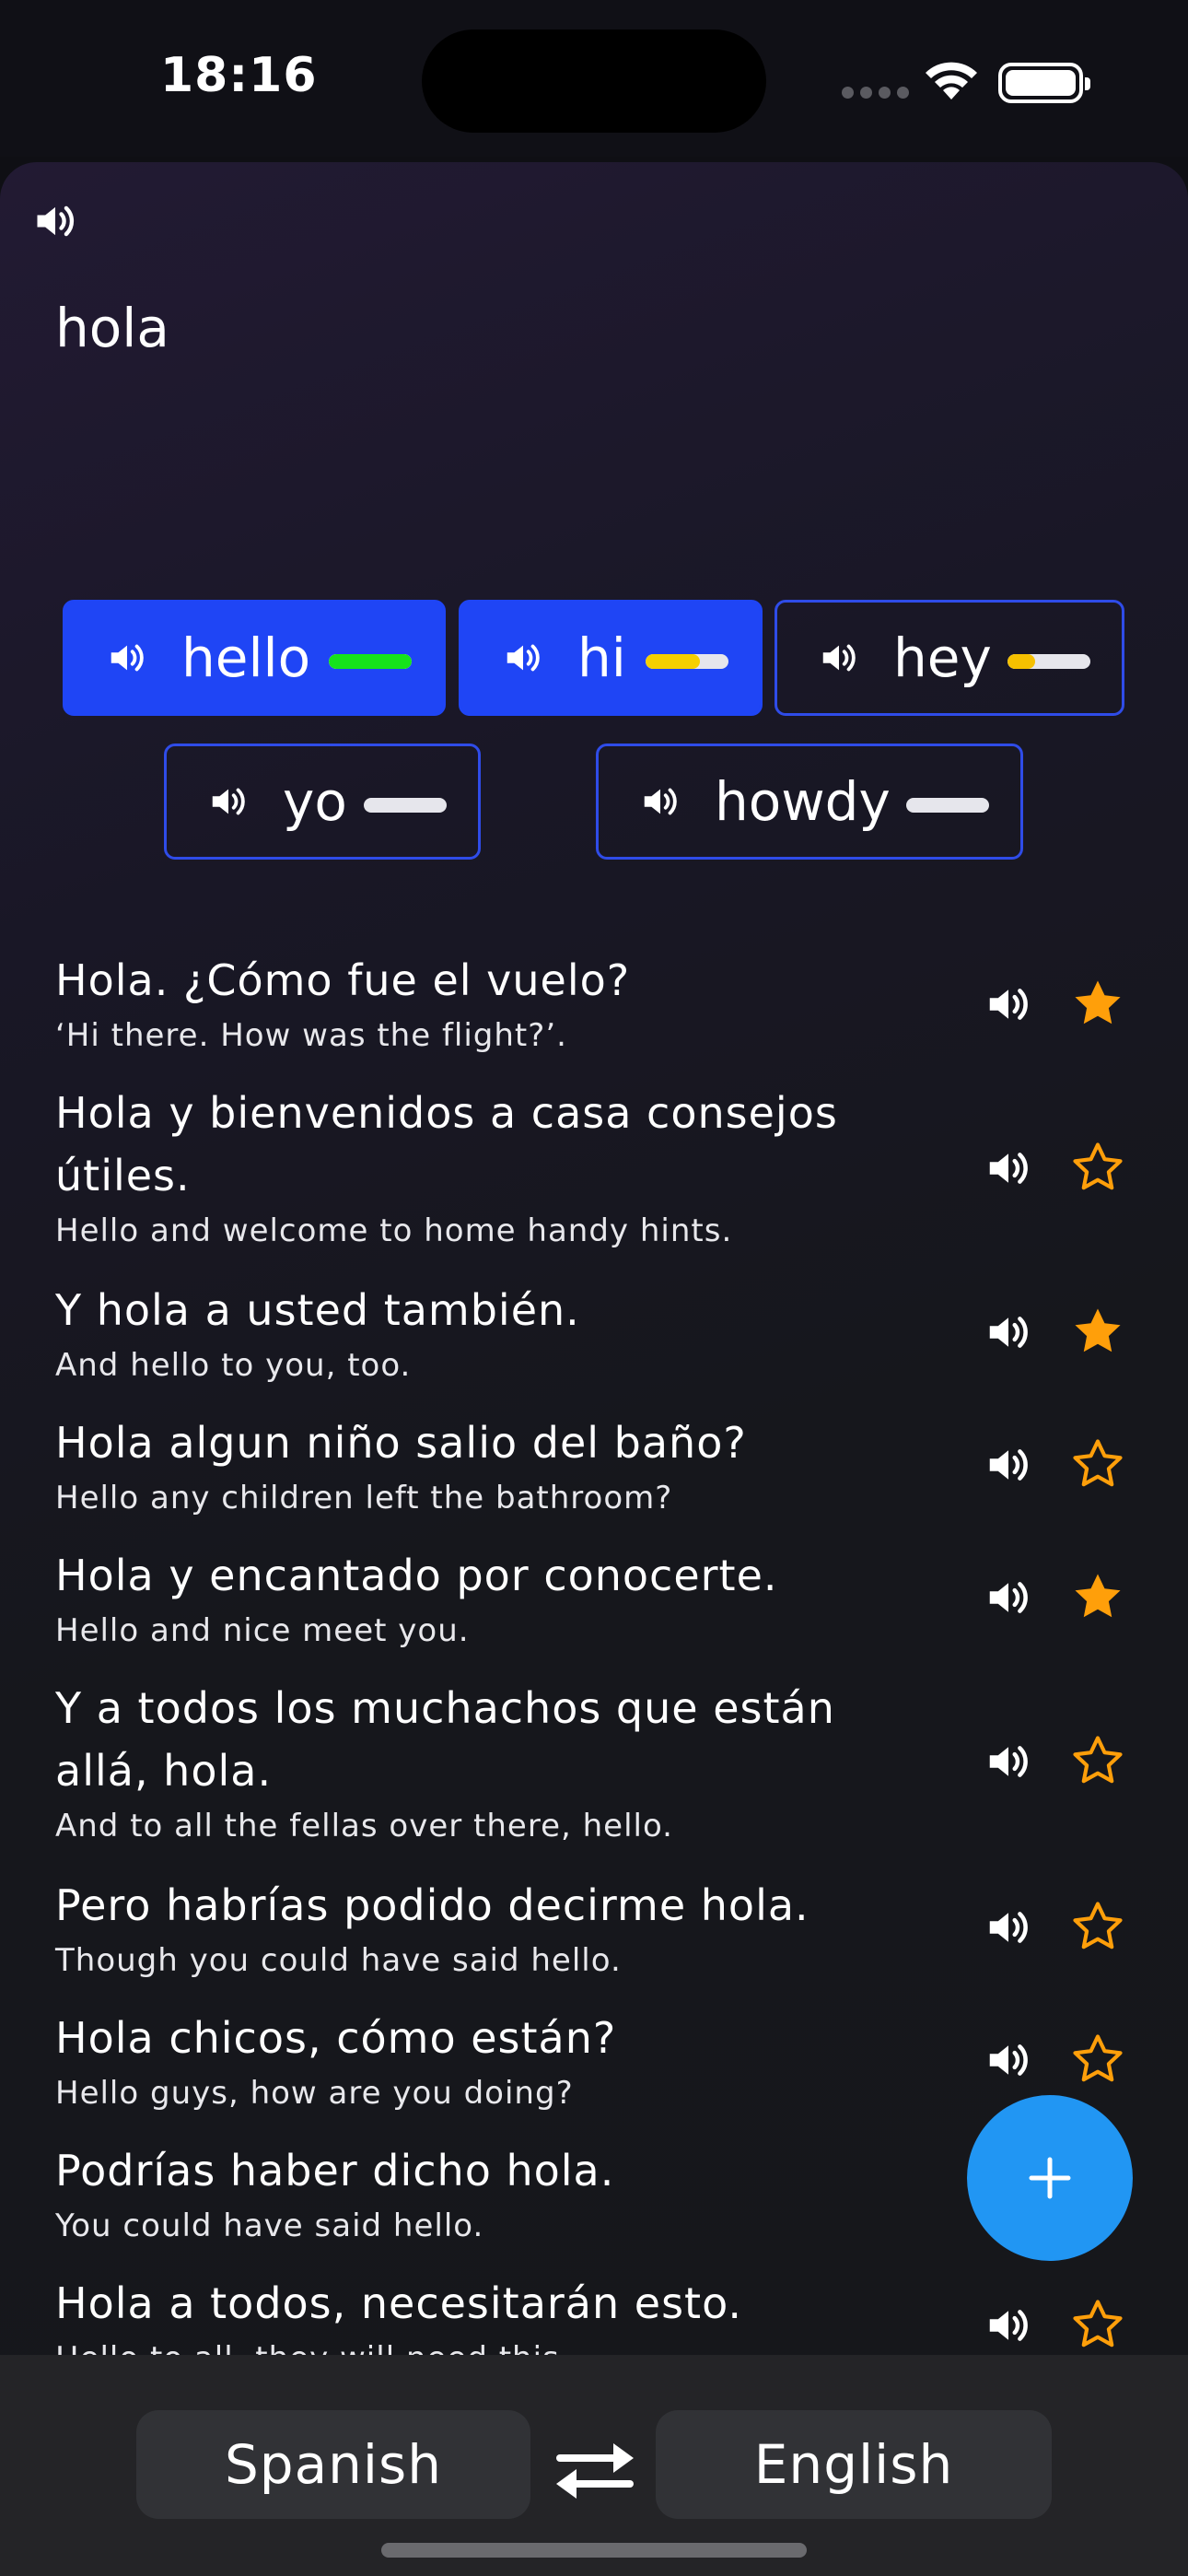 The height and width of the screenshot is (2576, 1188). What do you see at coordinates (314, 2093) in the screenshot?
I see `example-english: Hello guys, how are you doing?` at bounding box center [314, 2093].